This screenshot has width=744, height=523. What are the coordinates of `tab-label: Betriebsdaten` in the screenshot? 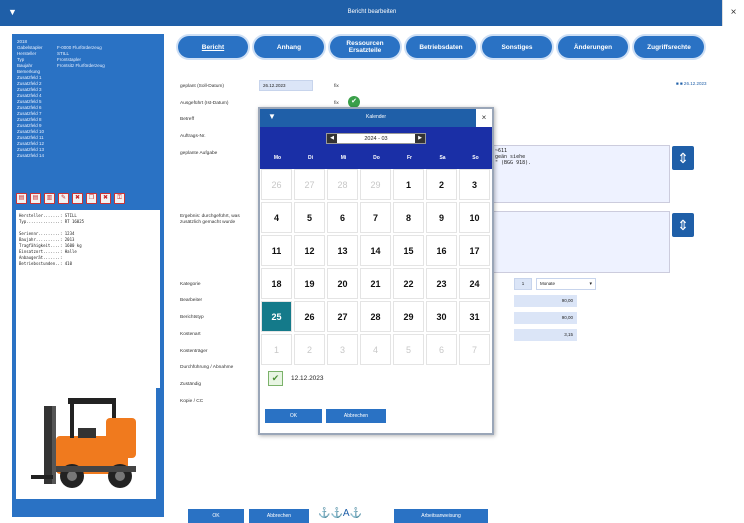 It's located at (441, 47).